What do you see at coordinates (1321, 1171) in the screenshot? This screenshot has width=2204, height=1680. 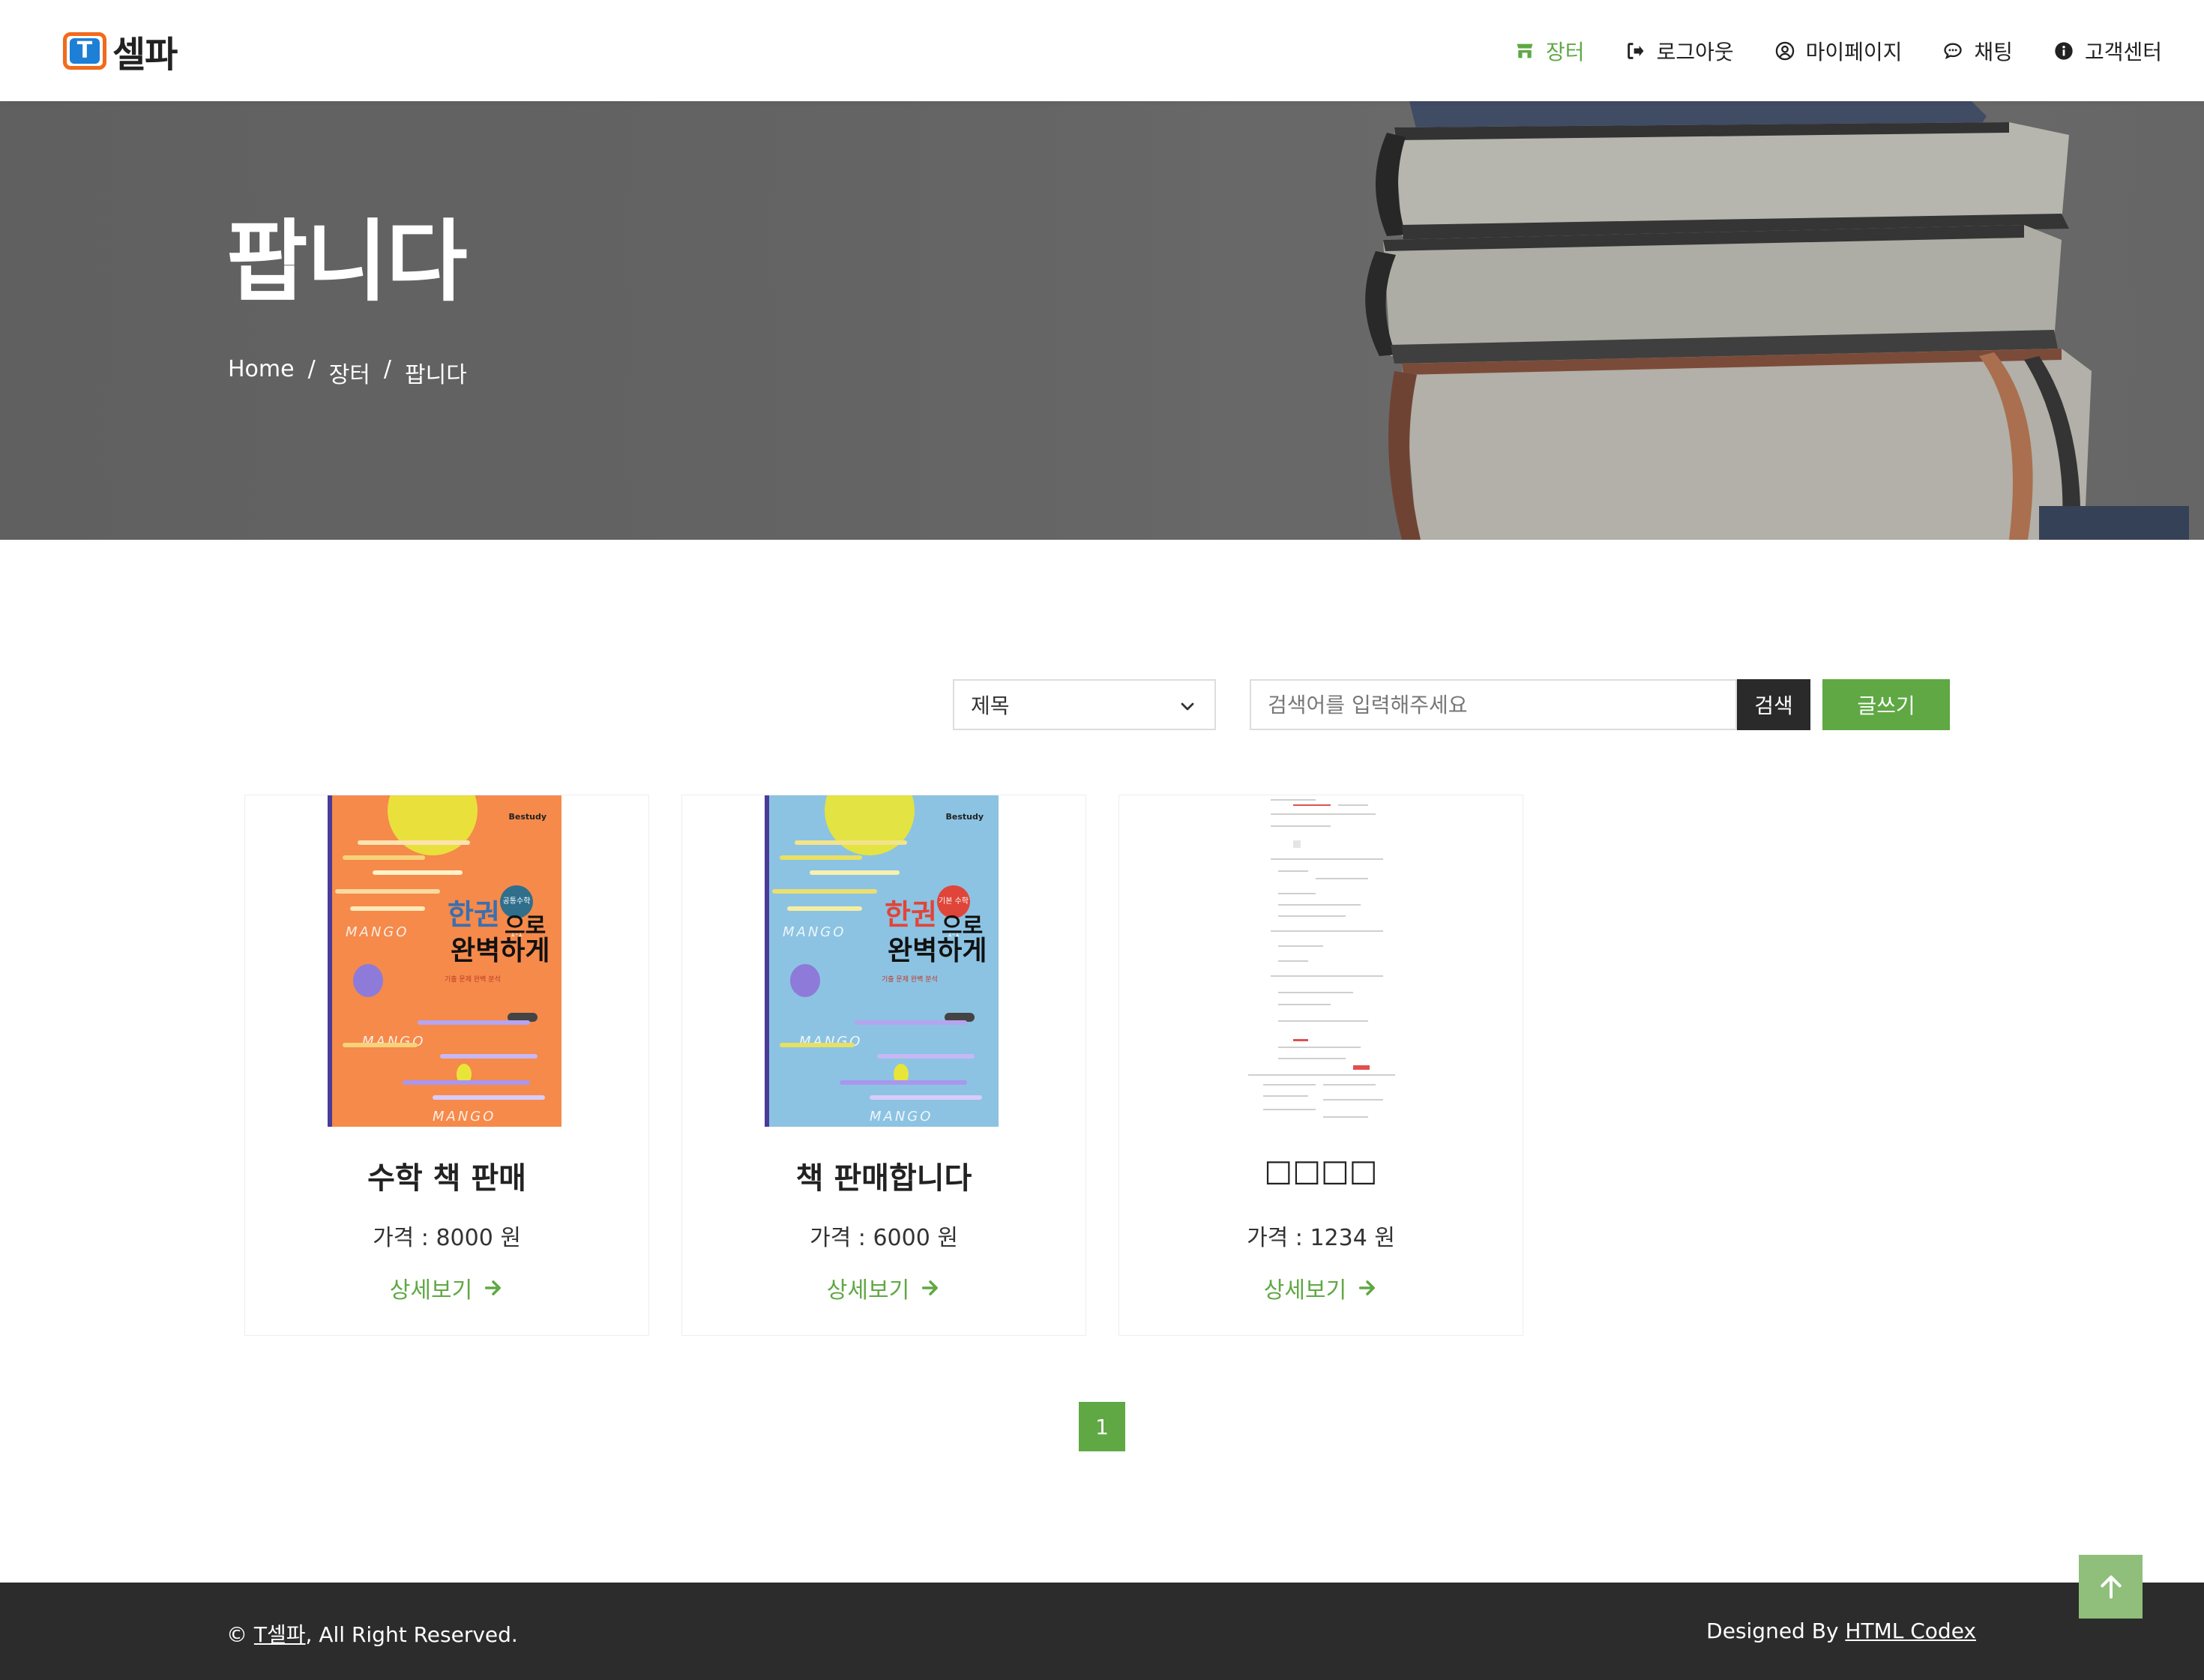 I see `product-title: □□□□` at bounding box center [1321, 1171].